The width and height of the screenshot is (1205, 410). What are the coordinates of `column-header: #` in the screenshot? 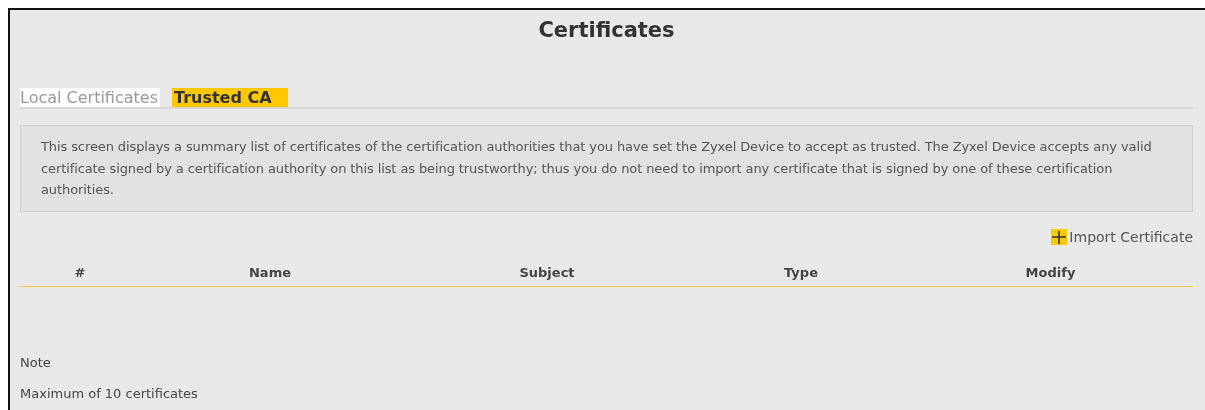 It's located at (80, 272).